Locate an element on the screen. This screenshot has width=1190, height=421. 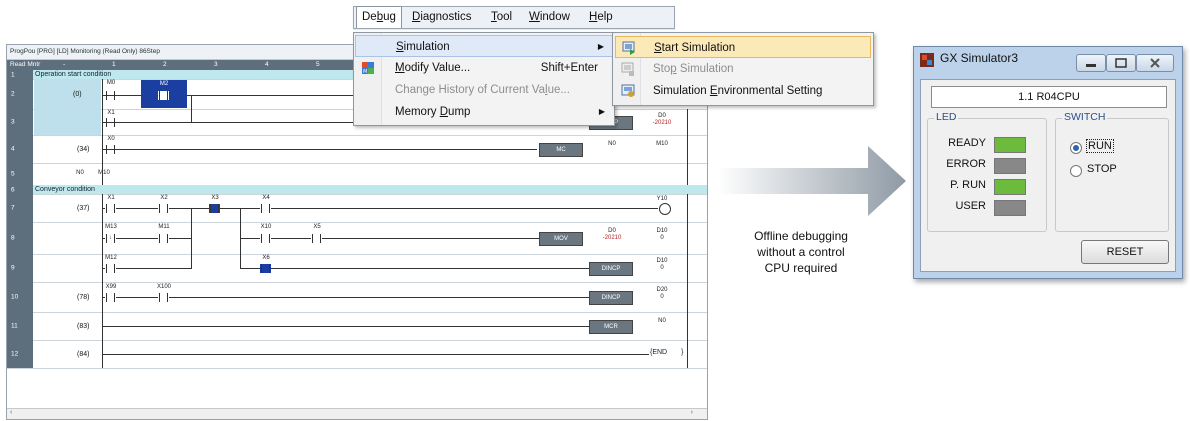
contact-x1-b is located at coordinates (110, 208).